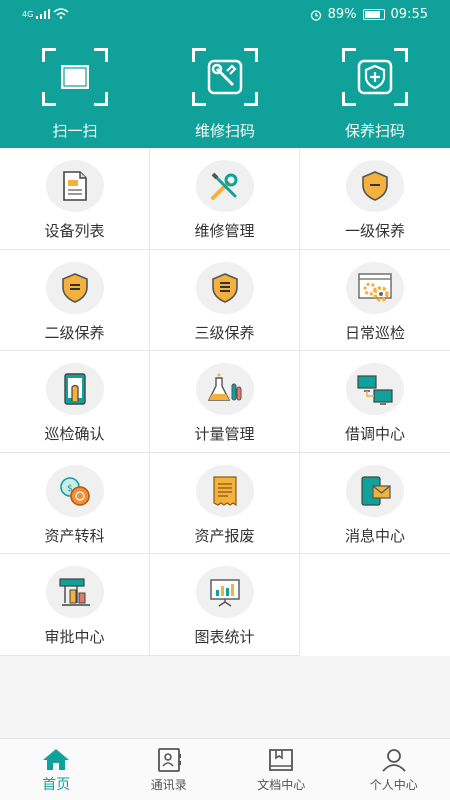 Image resolution: width=450 pixels, height=800 pixels. I want to click on grid-empty-cell, so click(375, 605).